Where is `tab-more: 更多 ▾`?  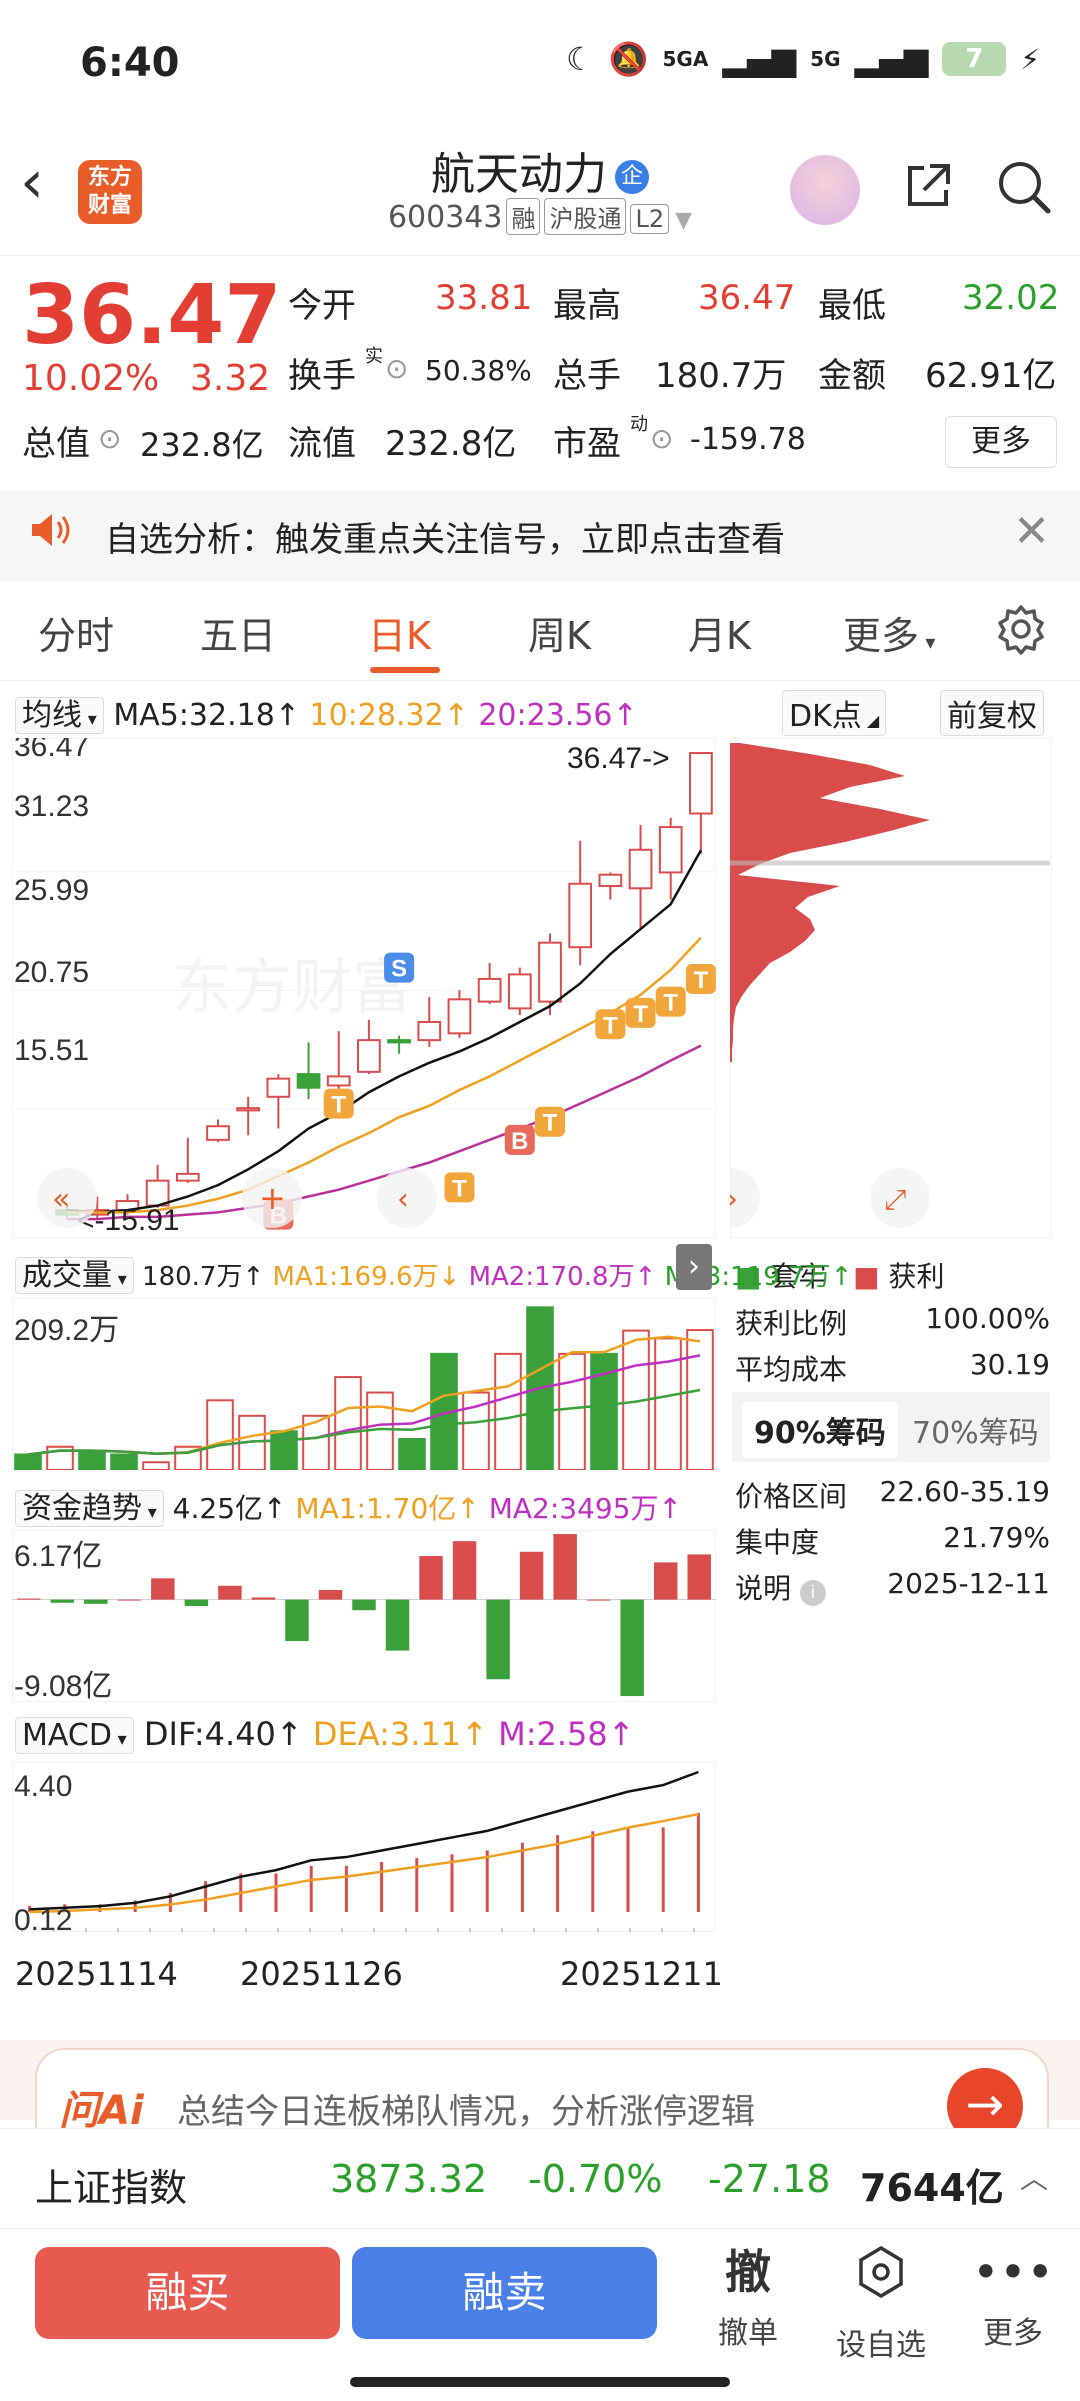 tab-more: 更多 ▾ is located at coordinates (889, 632).